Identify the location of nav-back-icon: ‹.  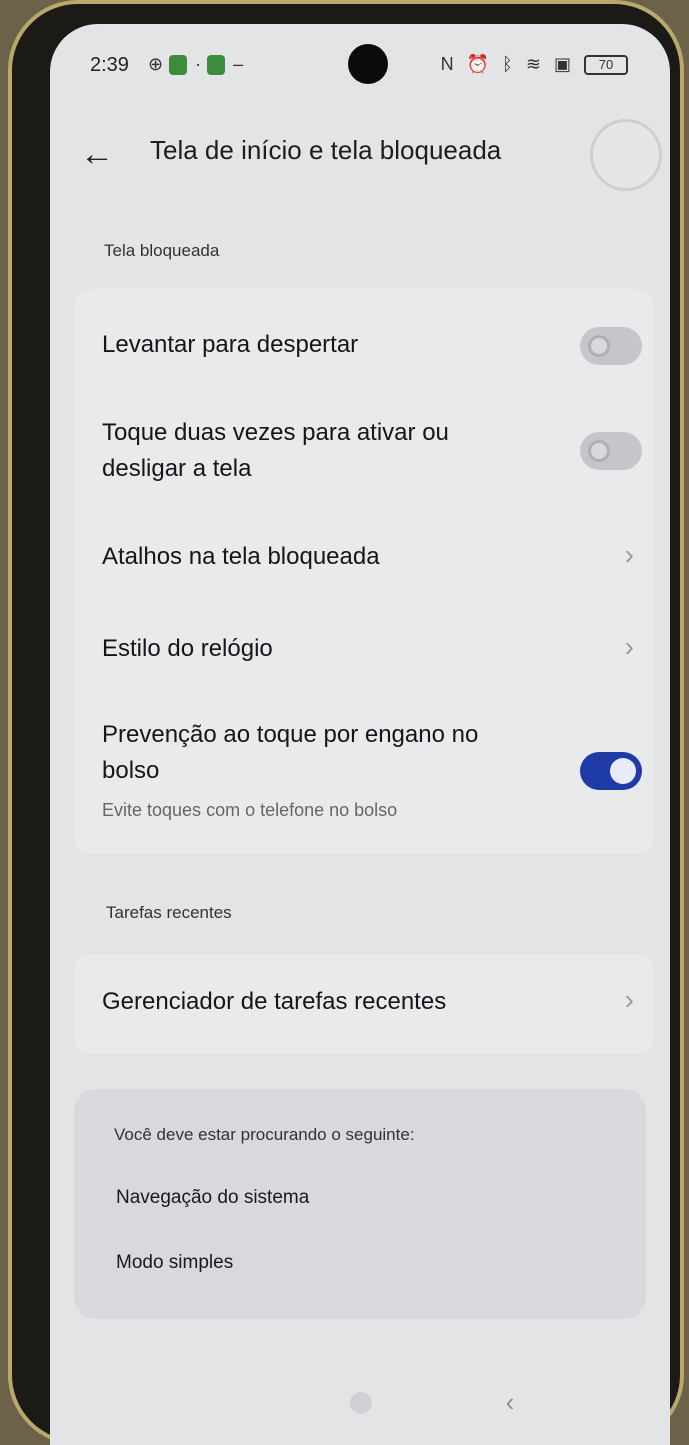
(510, 1402).